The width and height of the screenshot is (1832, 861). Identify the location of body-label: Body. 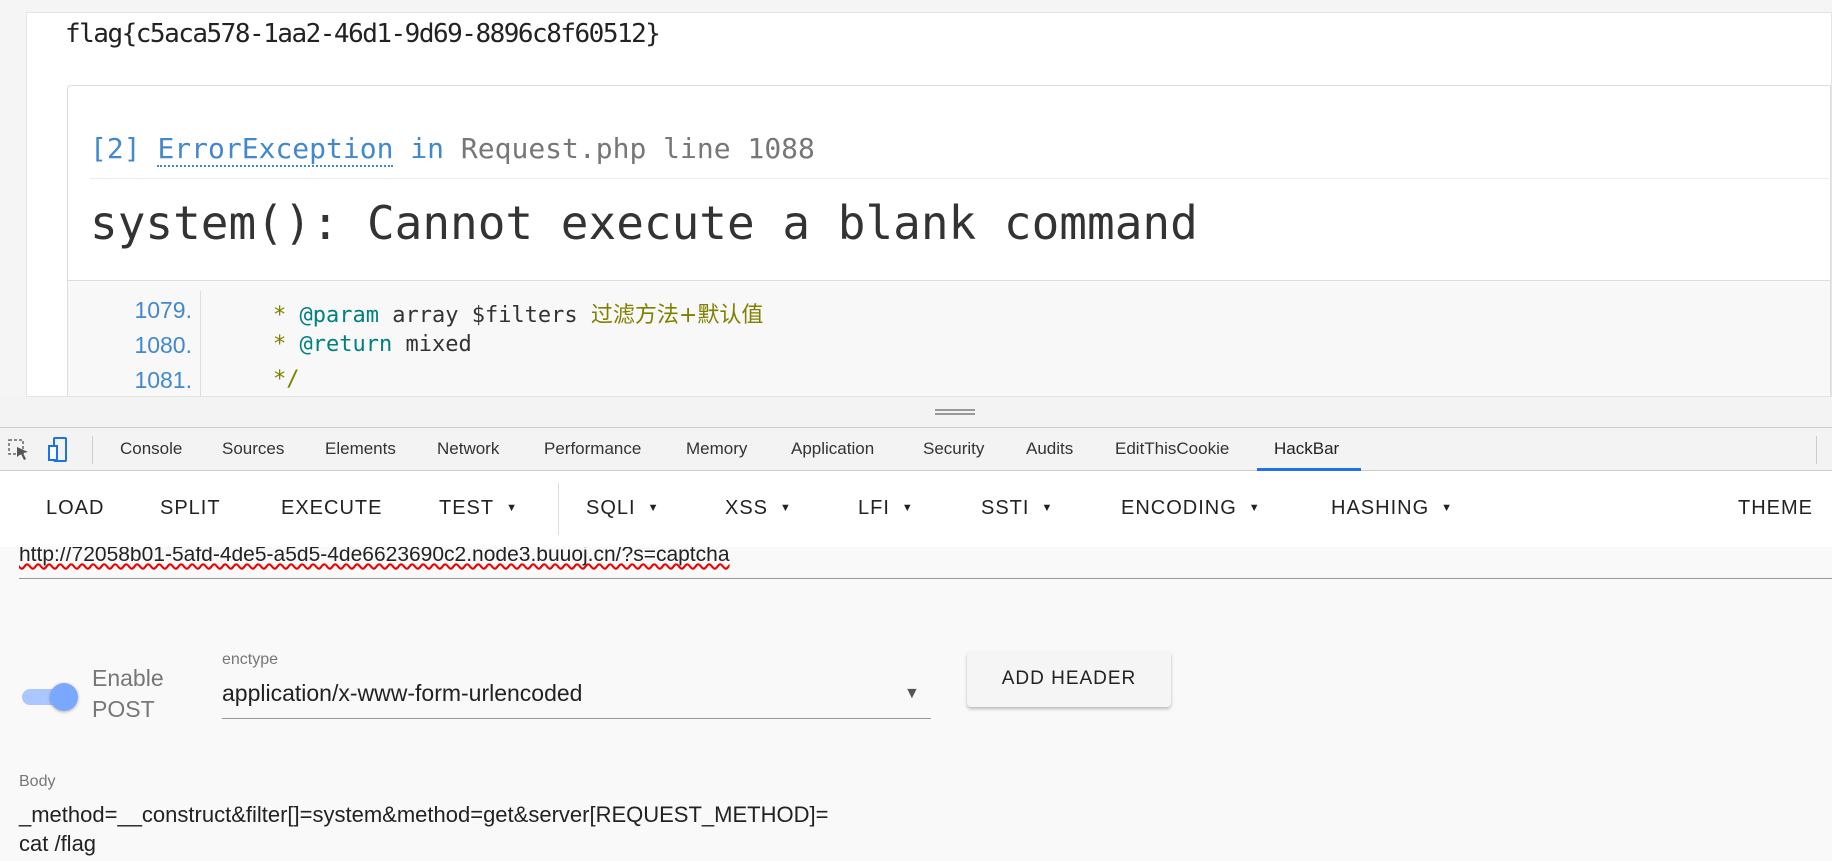
(37, 781).